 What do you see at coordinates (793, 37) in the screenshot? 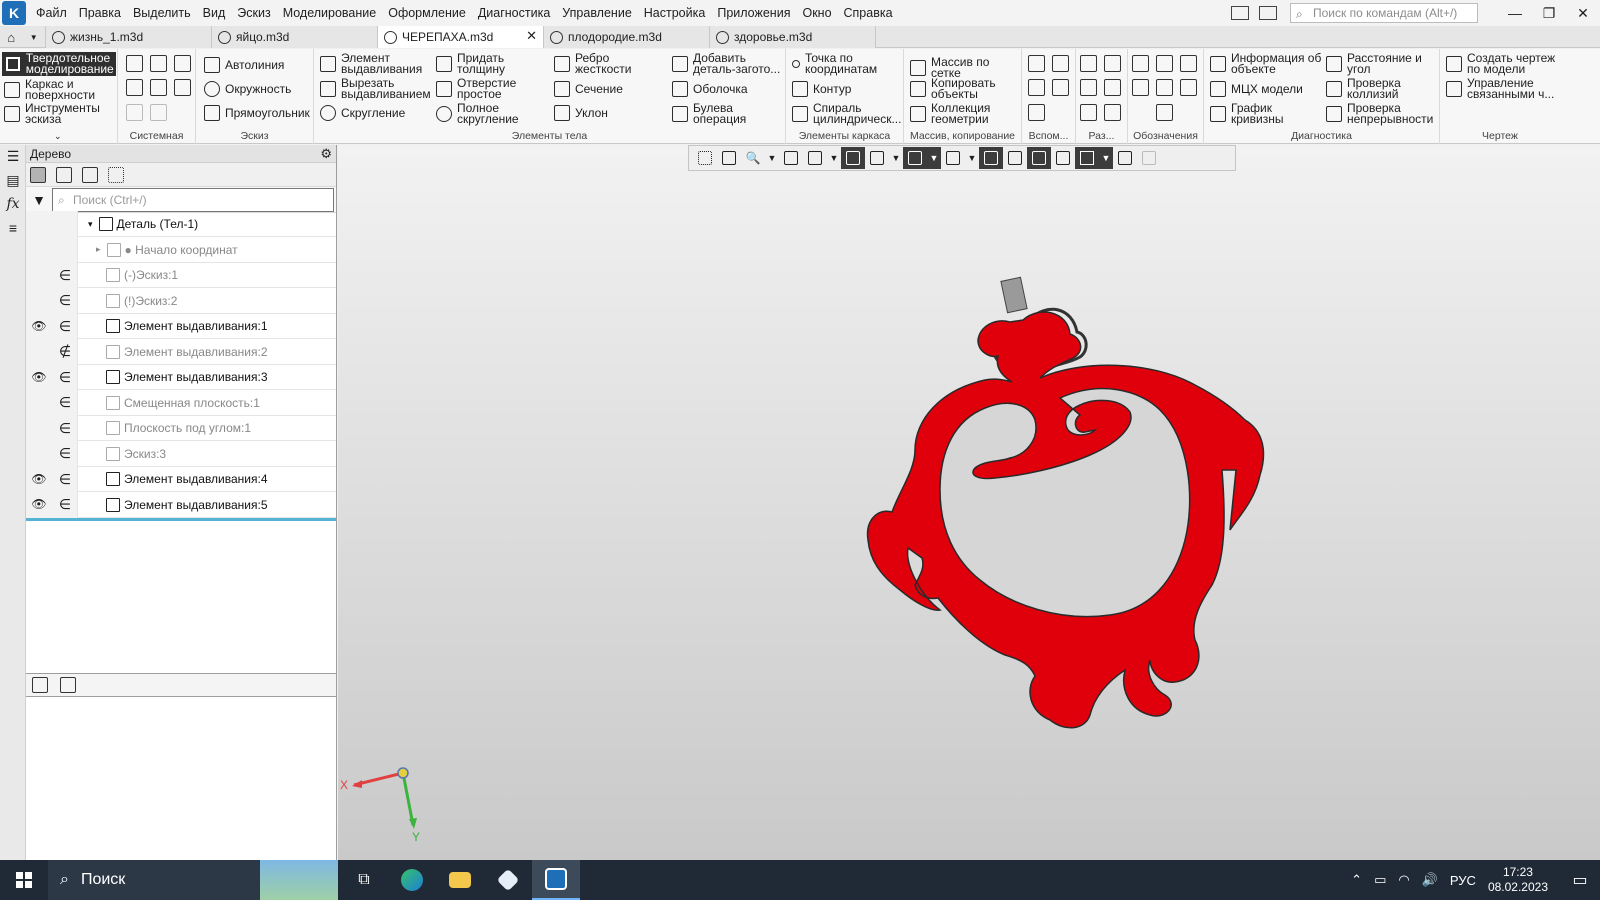
I see `document-tab: здоровье.m3d` at bounding box center [793, 37].